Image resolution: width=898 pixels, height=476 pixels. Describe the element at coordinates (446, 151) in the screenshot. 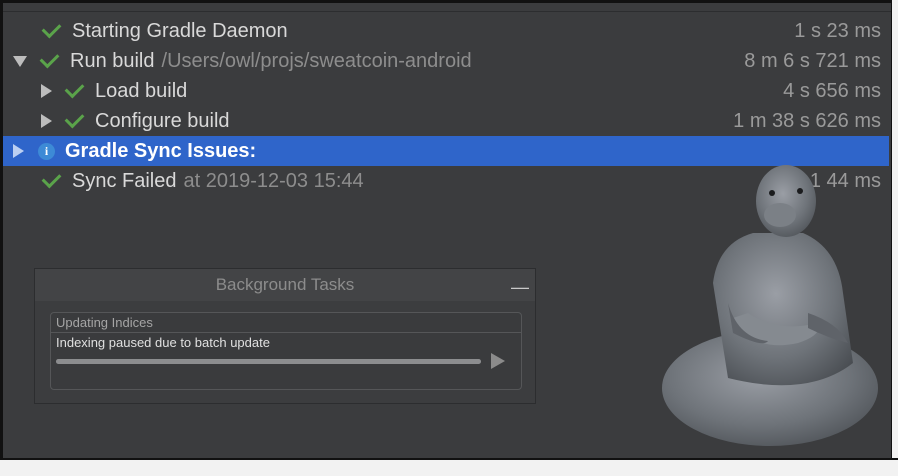

I see `build-row-gradle-sync-issues: i Gradle Sync Issues:` at that location.